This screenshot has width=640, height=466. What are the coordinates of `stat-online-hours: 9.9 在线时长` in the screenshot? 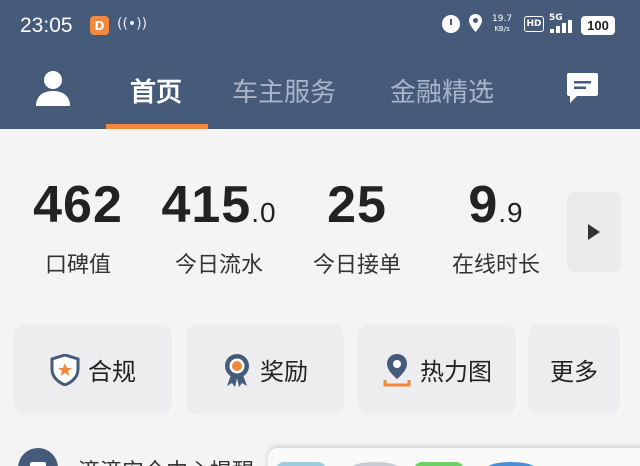 It's located at (496, 228).